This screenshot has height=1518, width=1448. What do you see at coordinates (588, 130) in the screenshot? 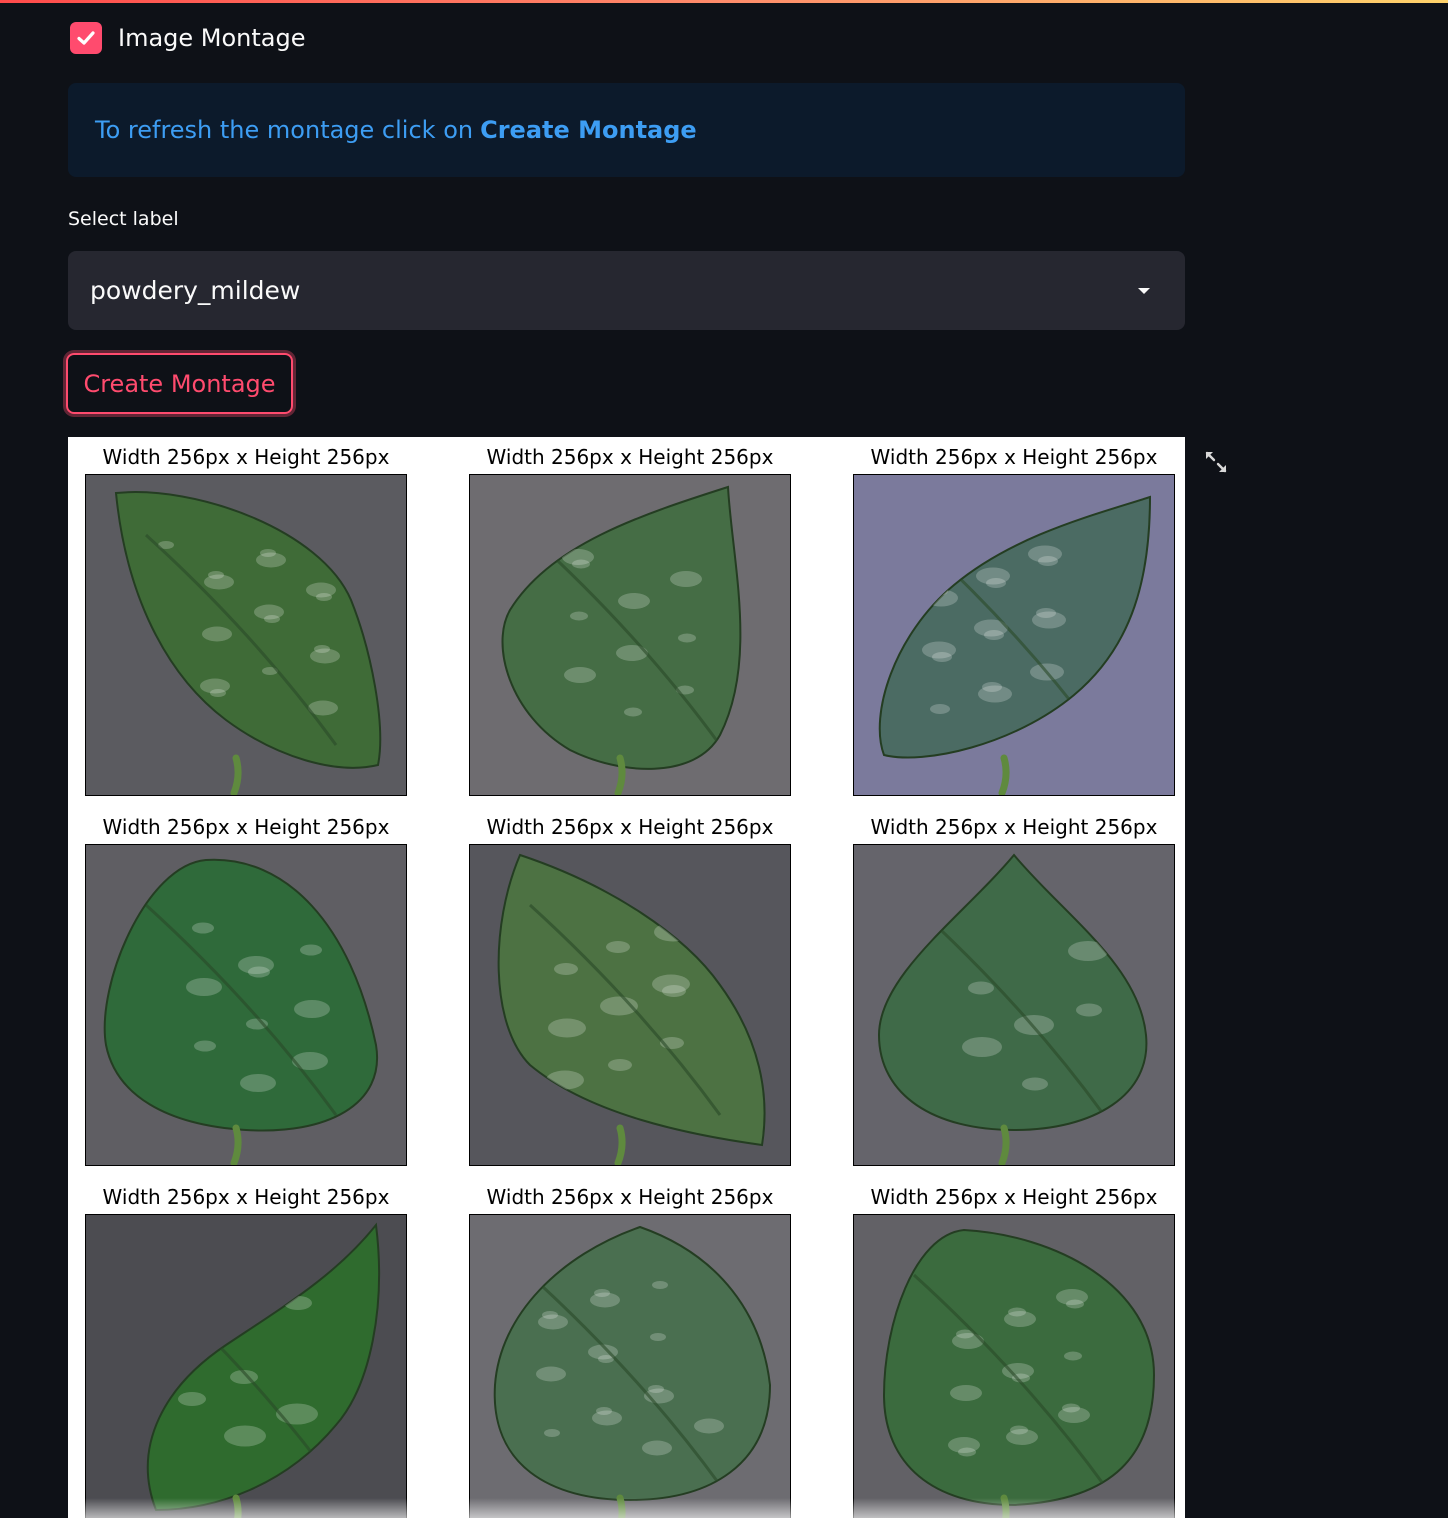
I see `info-emphasis: Create Montage` at bounding box center [588, 130].